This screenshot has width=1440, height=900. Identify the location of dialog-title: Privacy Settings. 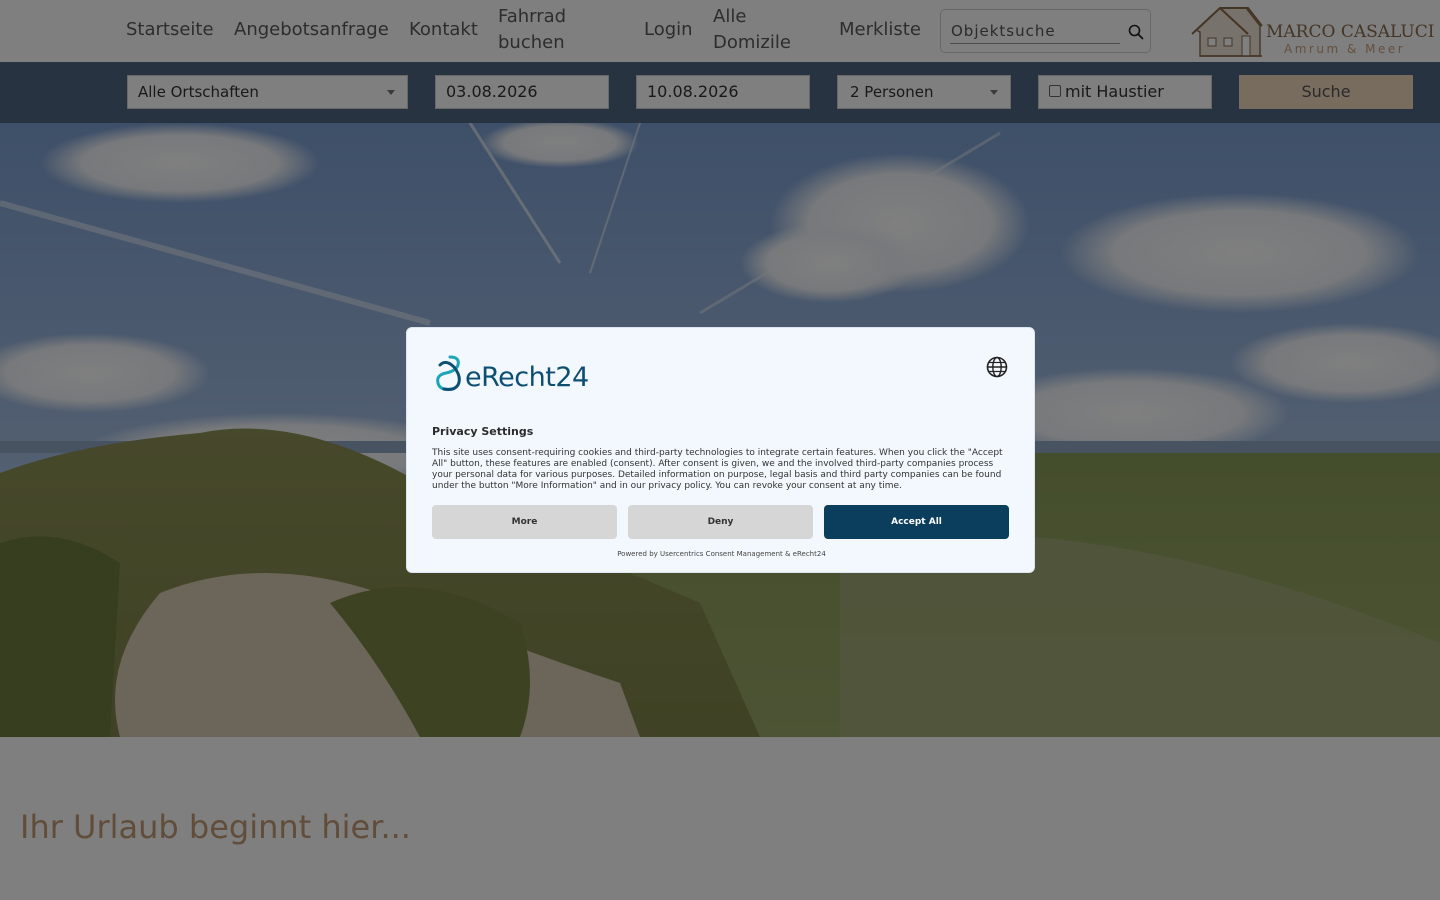
(483, 431).